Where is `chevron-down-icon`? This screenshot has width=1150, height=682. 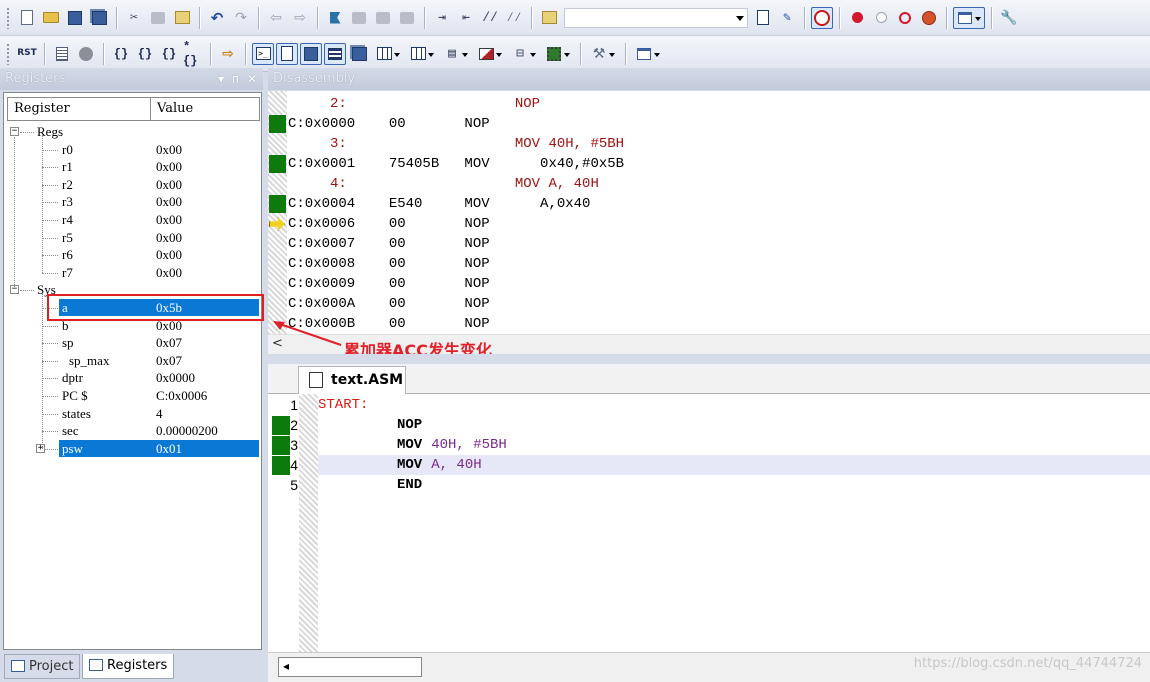
chevron-down-icon is located at coordinates (740, 18).